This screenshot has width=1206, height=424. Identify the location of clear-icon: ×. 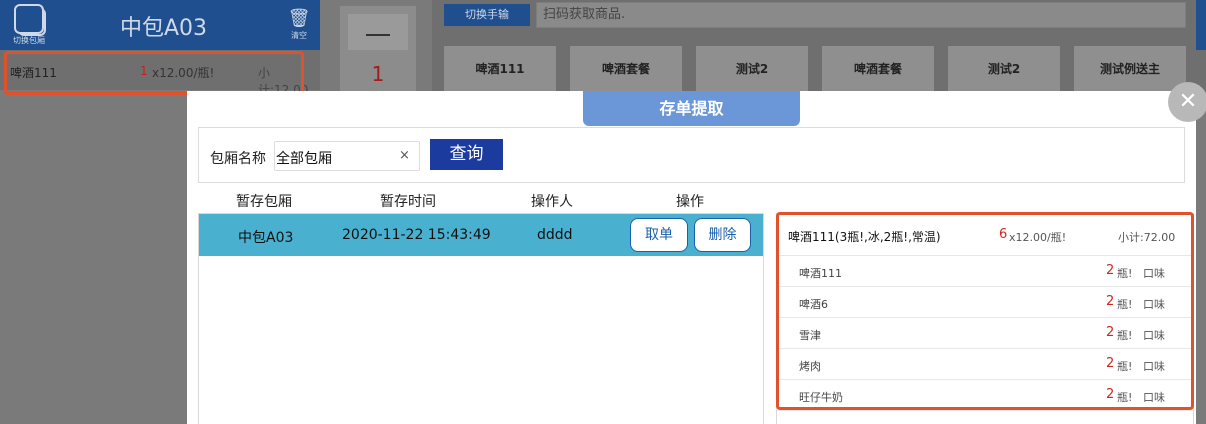
(404, 155).